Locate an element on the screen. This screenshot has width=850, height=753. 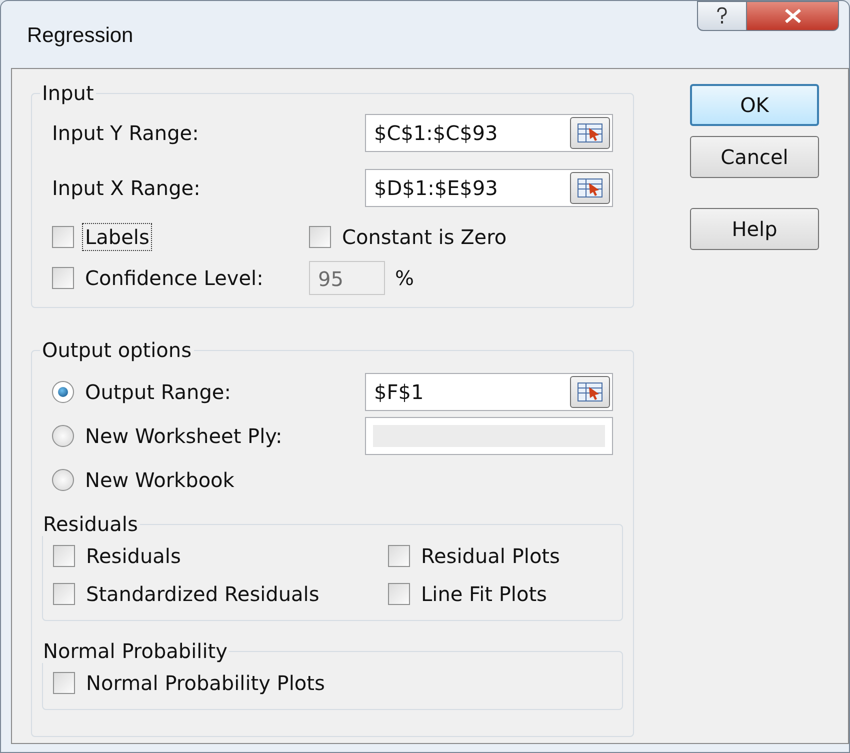
checkbox-label: Confidence Level: is located at coordinates (174, 278).